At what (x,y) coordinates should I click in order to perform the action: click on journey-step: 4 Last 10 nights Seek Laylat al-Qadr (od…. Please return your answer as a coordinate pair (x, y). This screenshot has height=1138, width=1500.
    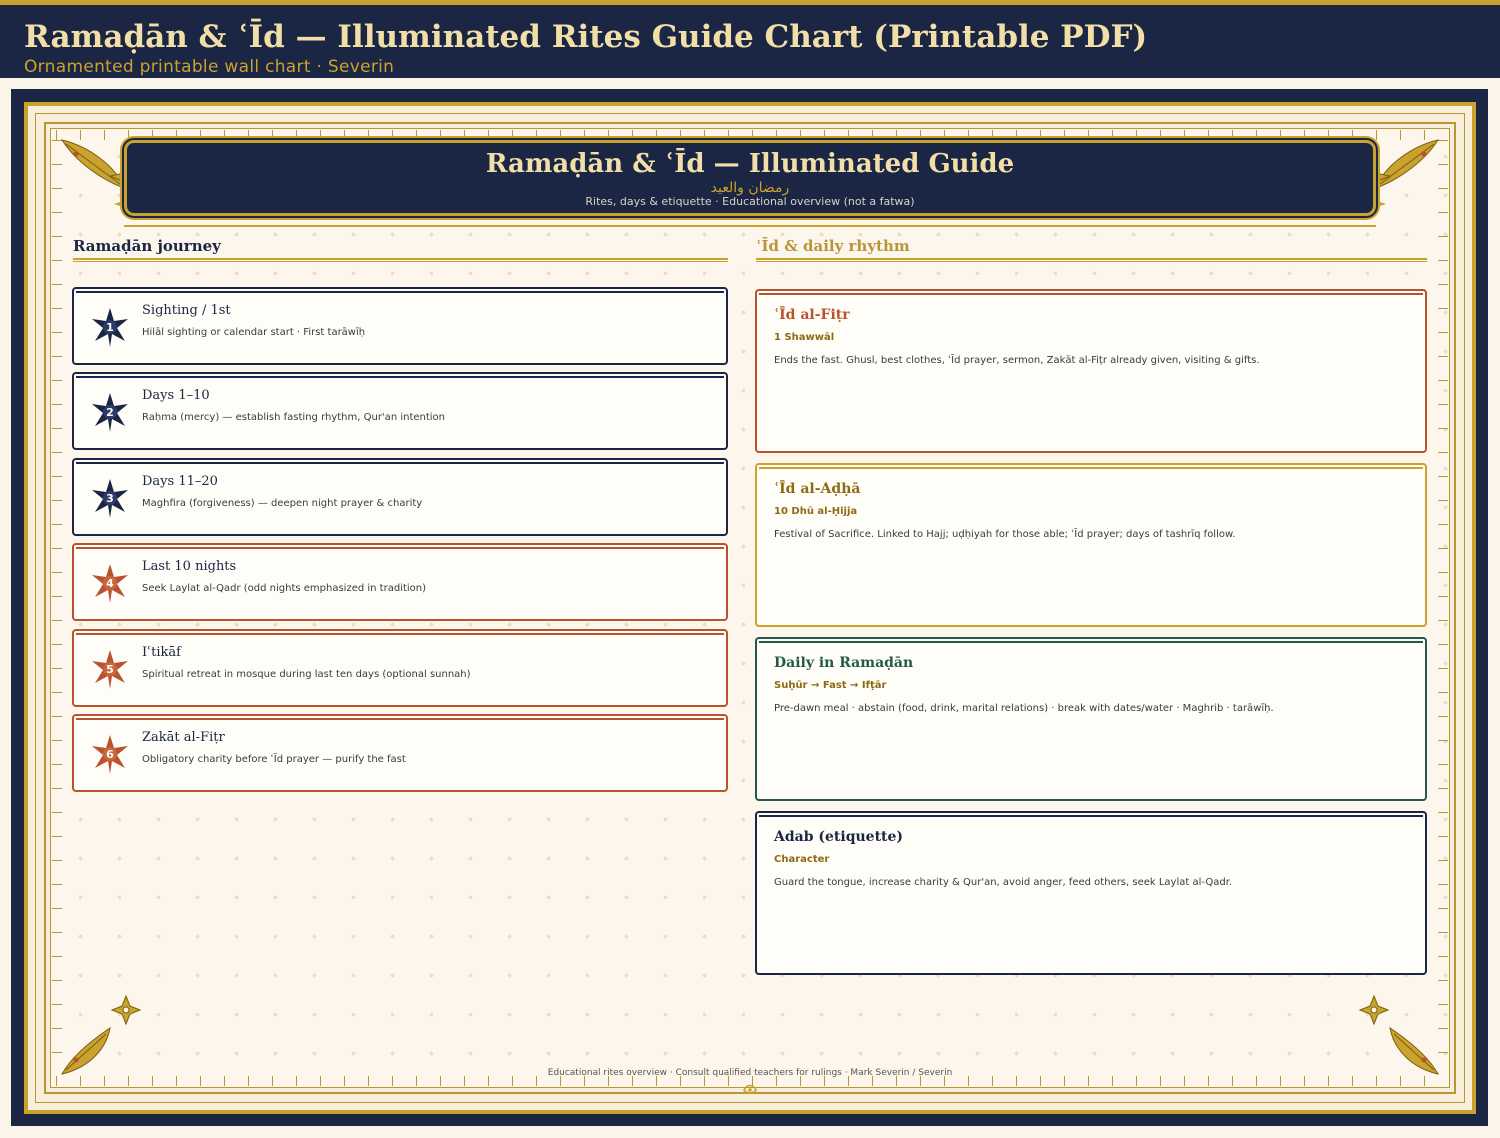
    Looking at the image, I should click on (400, 582).